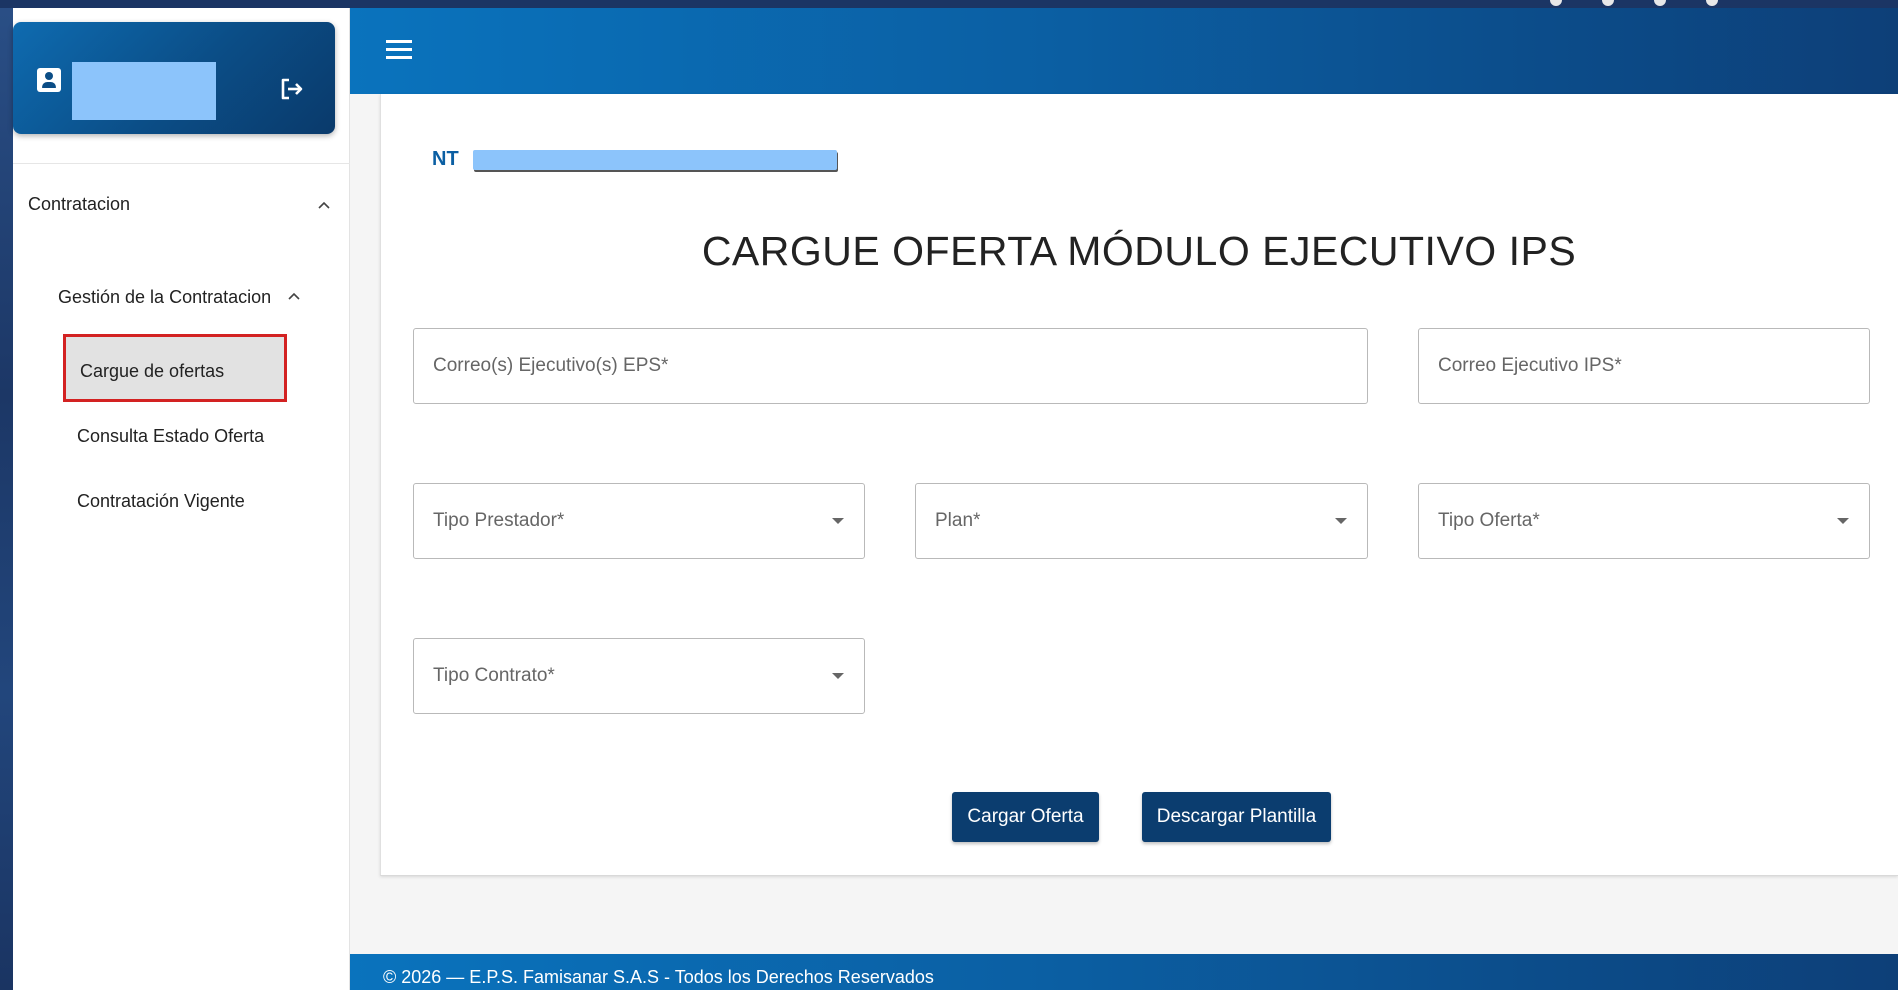 This screenshot has width=1898, height=990. What do you see at coordinates (161, 501) in the screenshot?
I see `sidebar-item-label: Contratación Vigente` at bounding box center [161, 501].